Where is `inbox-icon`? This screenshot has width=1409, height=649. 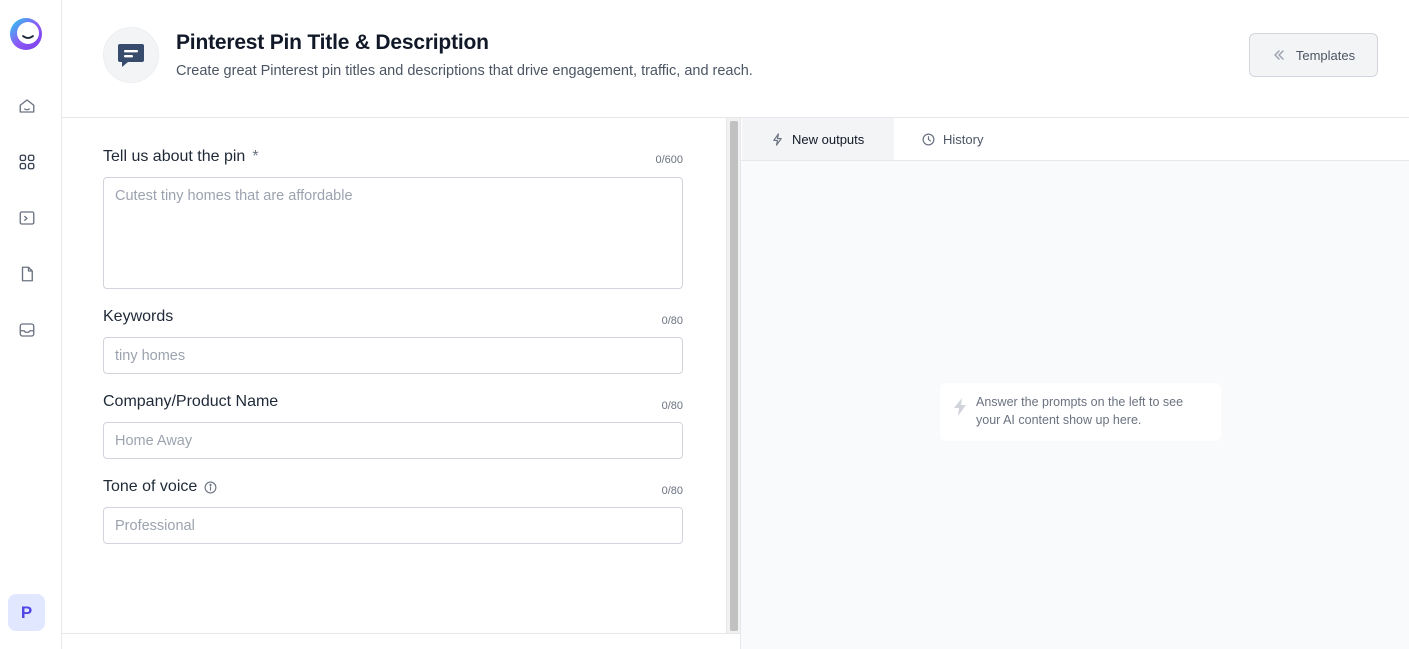
inbox-icon is located at coordinates (27, 330).